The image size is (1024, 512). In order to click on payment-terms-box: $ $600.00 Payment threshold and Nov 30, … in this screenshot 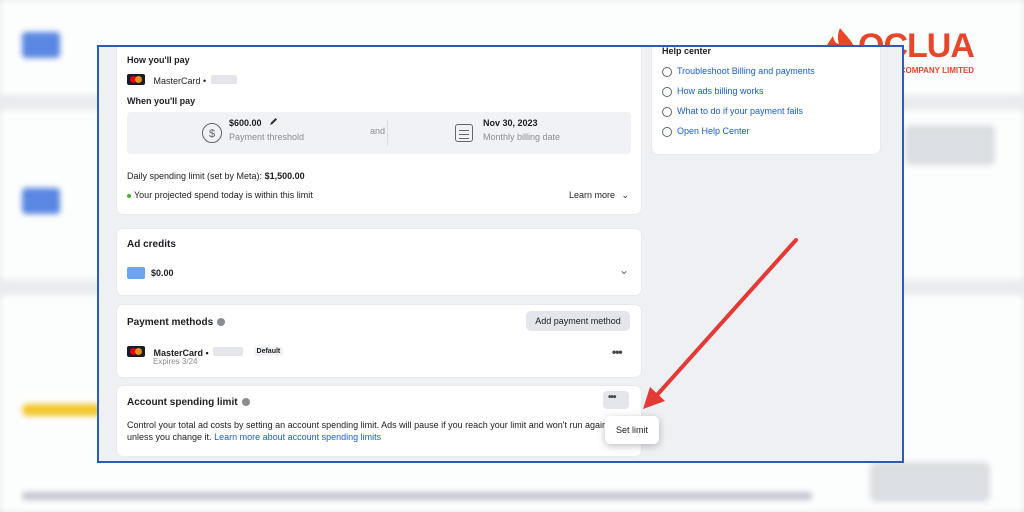, I will do `click(379, 133)`.